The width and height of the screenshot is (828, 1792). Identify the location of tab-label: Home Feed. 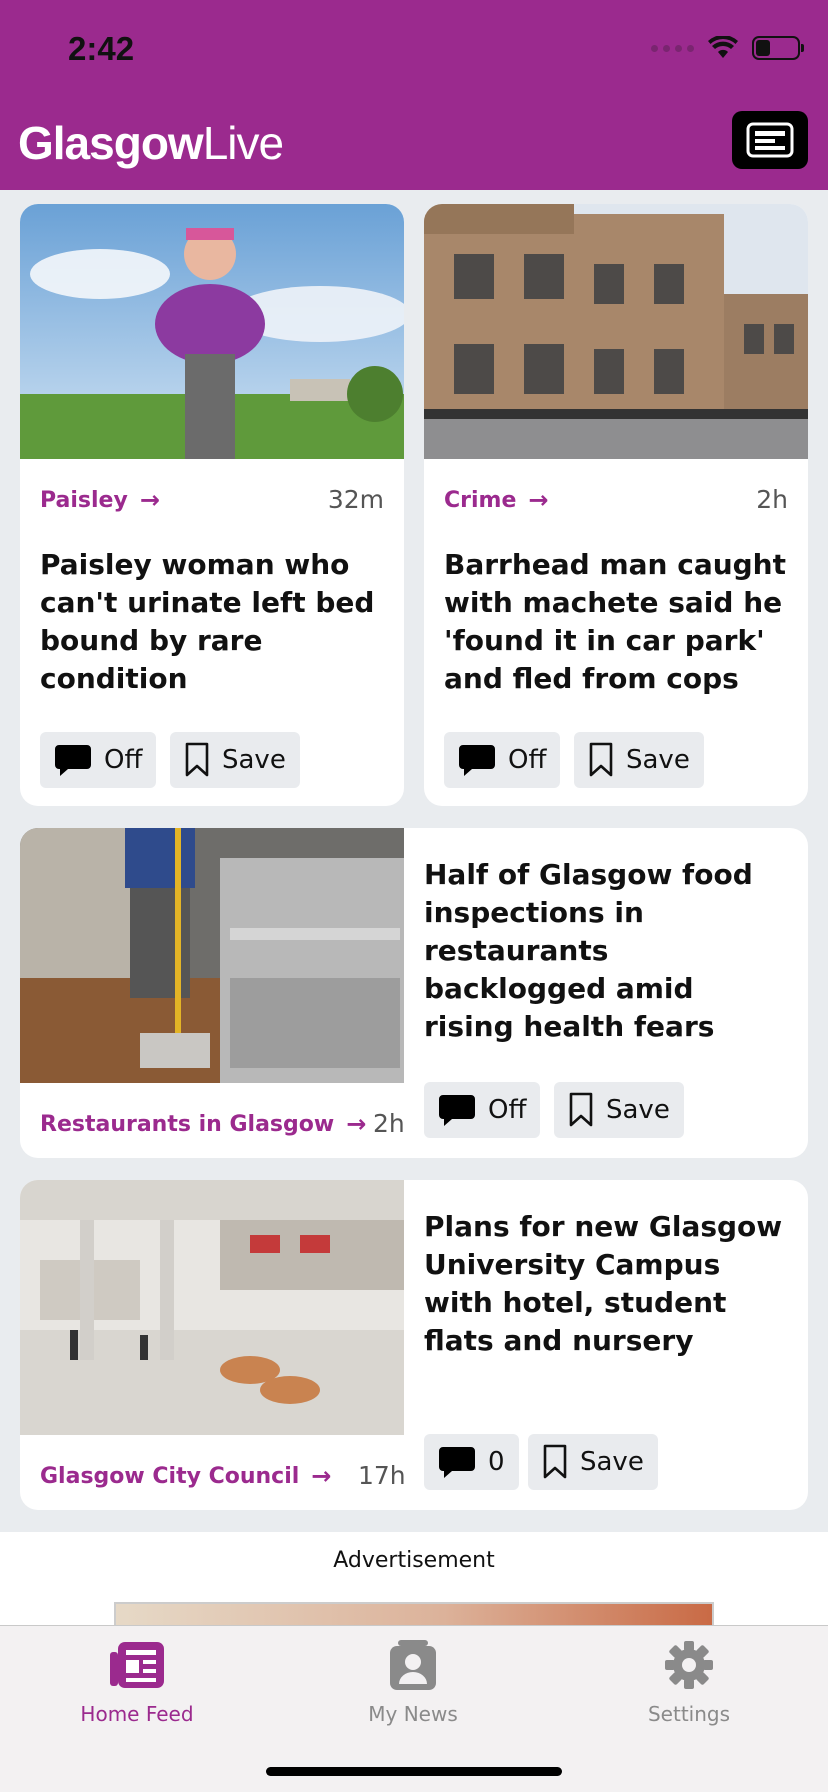
(137, 1714).